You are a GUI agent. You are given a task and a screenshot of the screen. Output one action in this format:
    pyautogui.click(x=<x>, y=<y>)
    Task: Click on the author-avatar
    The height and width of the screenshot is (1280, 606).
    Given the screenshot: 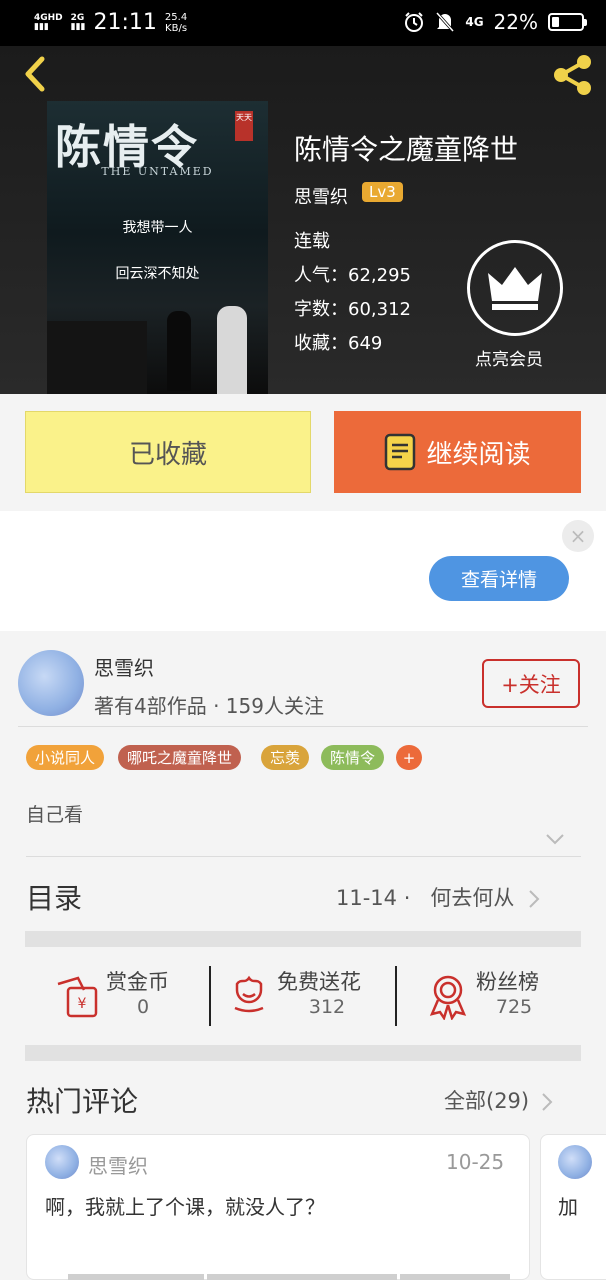 What is the action you would take?
    pyautogui.click(x=51, y=683)
    